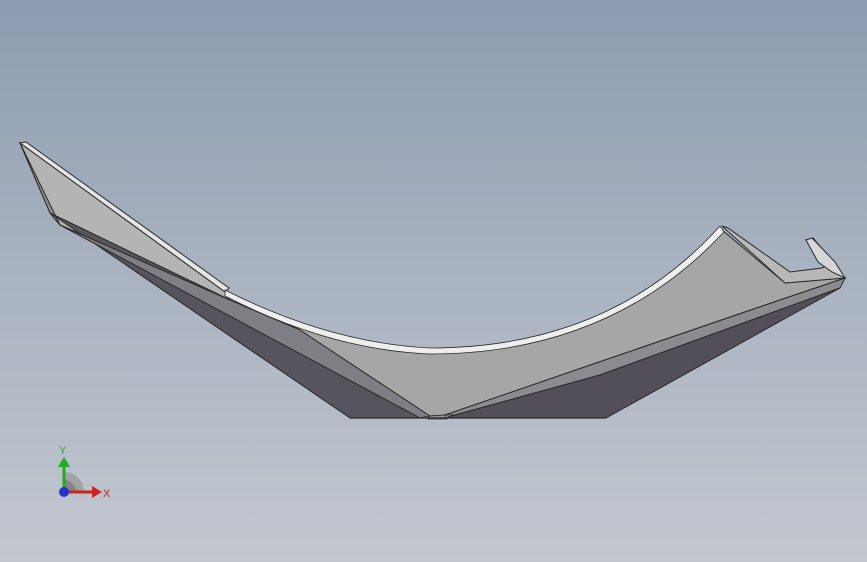  I want to click on x-axis-arrow-icon, so click(97, 492).